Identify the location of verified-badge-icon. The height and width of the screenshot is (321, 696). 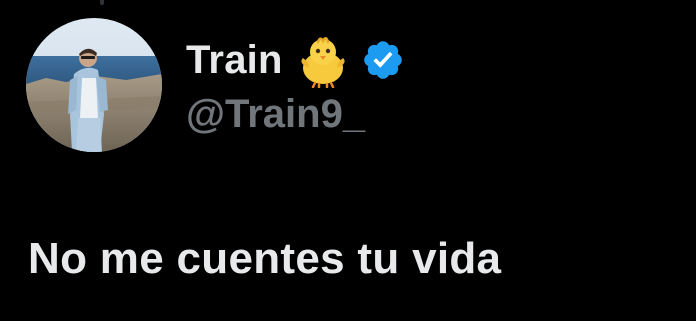
(383, 60).